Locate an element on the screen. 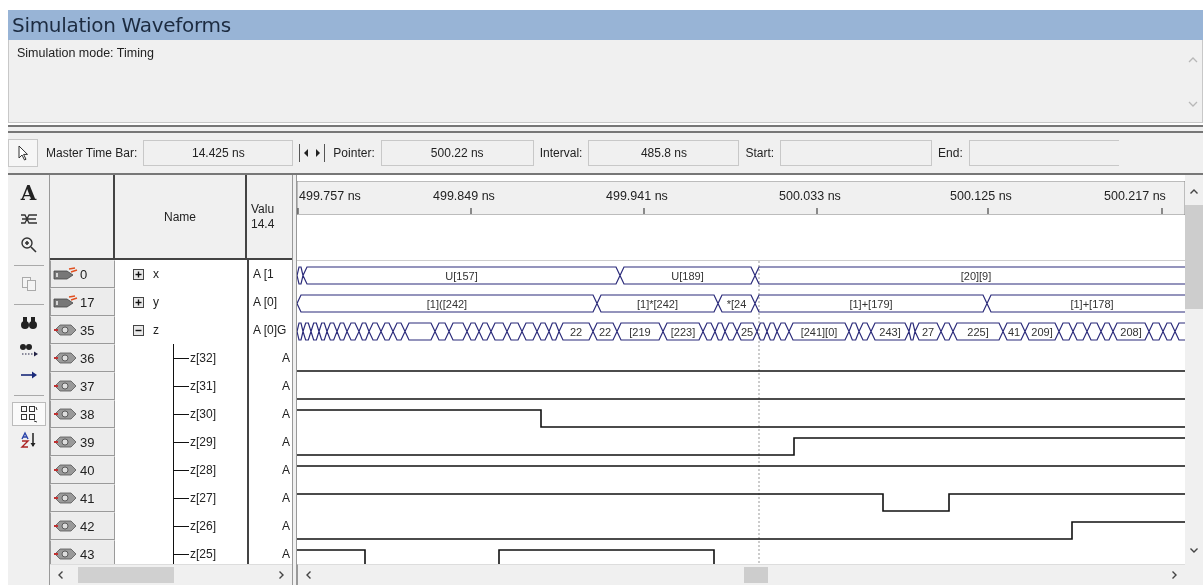 The image size is (1203, 585). pointer-icon is located at coordinates (23, 153).